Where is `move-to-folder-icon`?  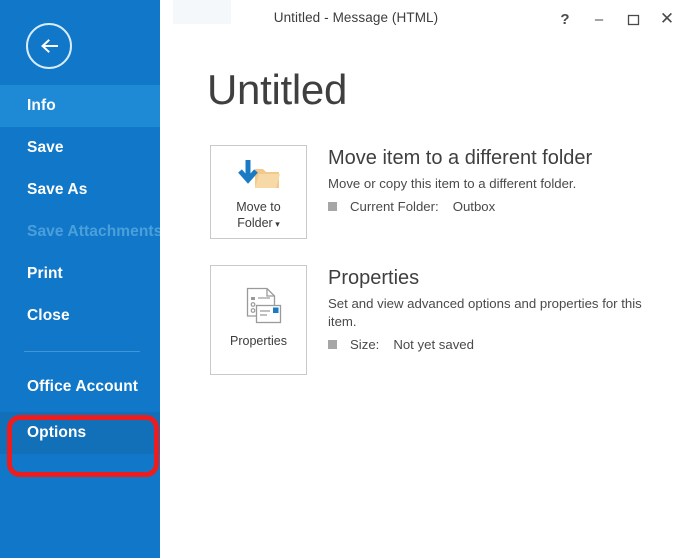
move-to-folder-icon is located at coordinates (258, 176).